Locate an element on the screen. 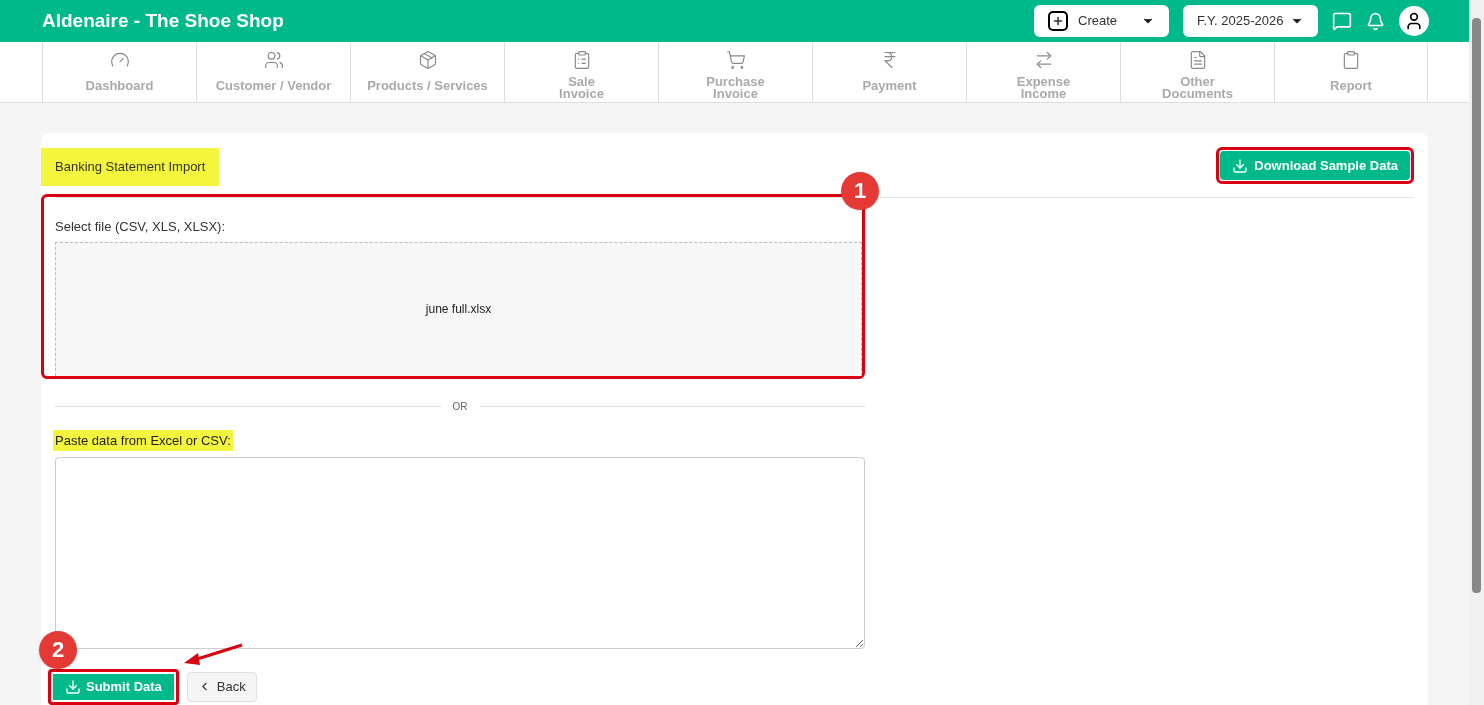 The image size is (1484, 705). clipboard-icon is located at coordinates (1351, 60).